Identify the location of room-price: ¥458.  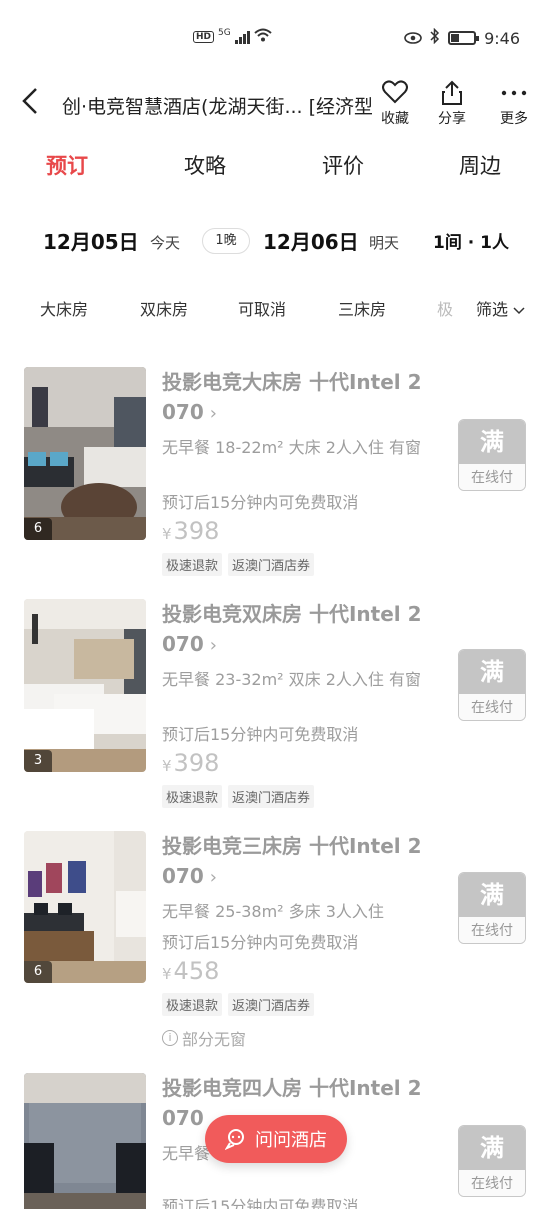
(191, 971).